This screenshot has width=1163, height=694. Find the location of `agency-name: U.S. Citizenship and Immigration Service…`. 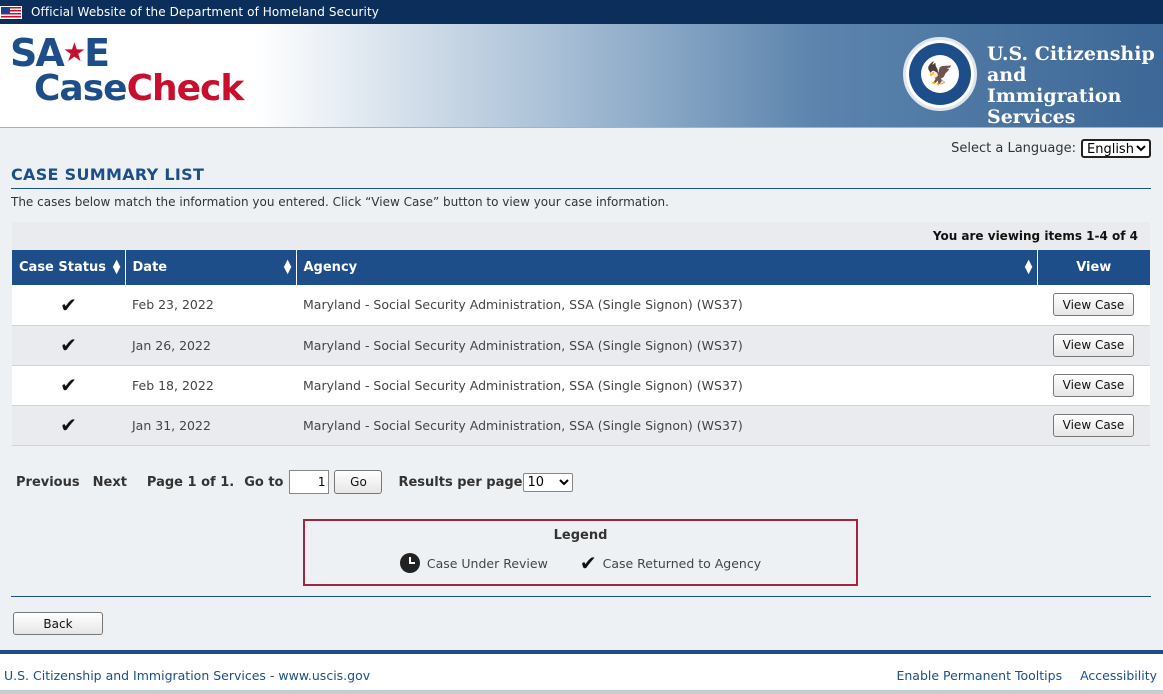

agency-name: U.S. Citizenship and Immigration Service… is located at coordinates (1071, 85).